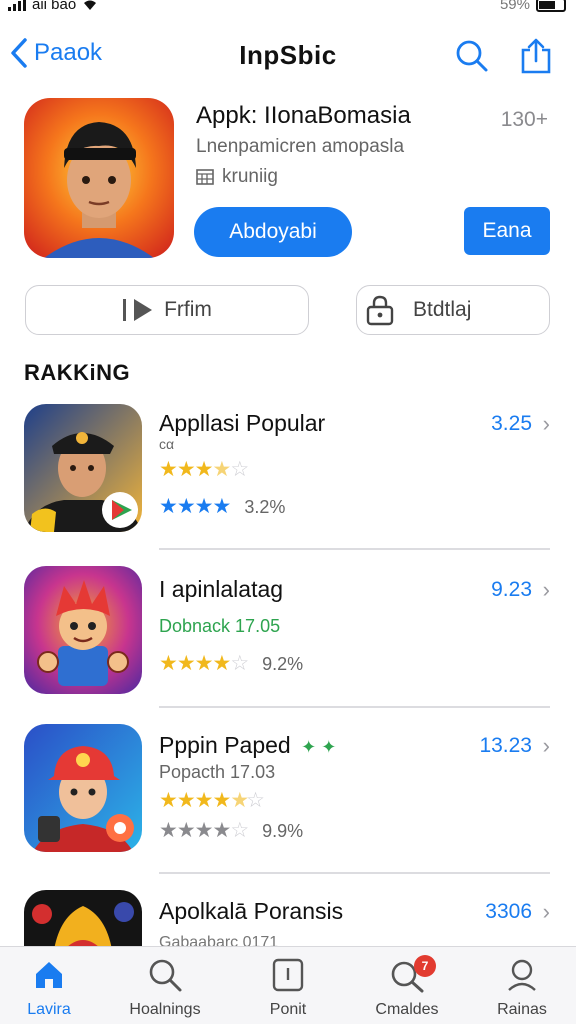 This screenshot has height=1024, width=576. I want to click on featured-app-title: Appk: IIonaBomasia, so click(303, 115).